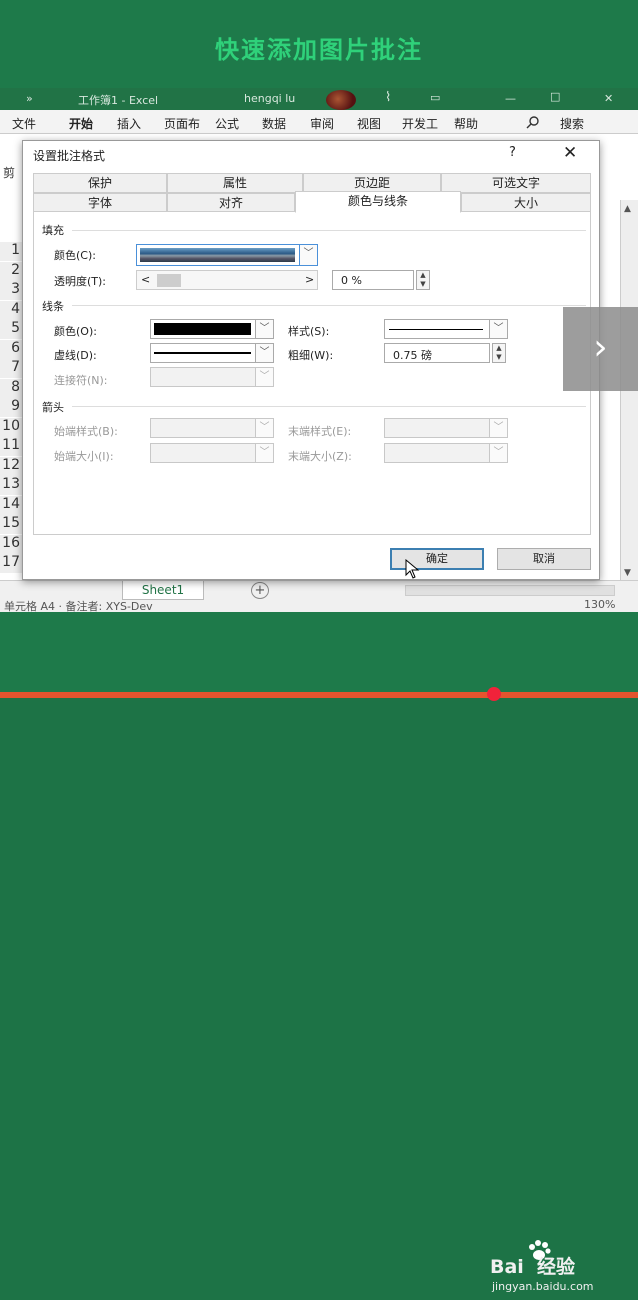 The height and width of the screenshot is (1300, 638). I want to click on row-number: 13, so click(11, 485).